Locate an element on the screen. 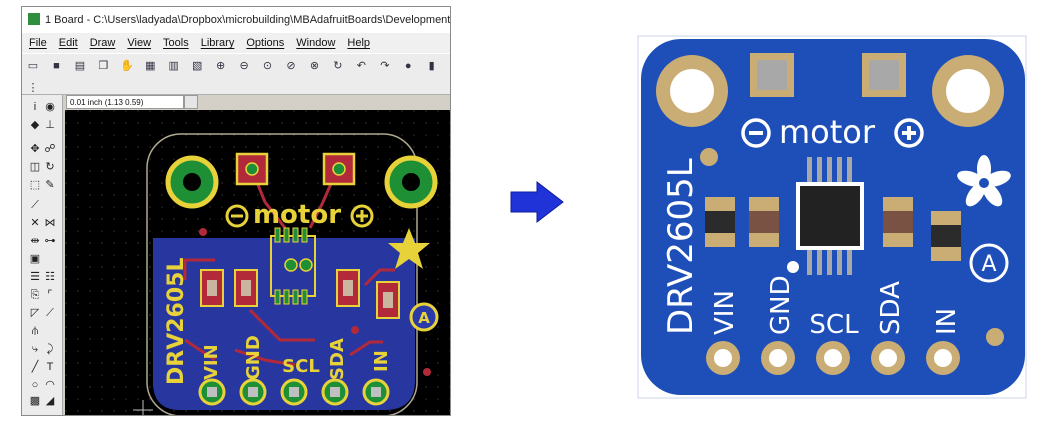 This screenshot has height=423, width=1051. open-icon: ▭ is located at coordinates (33, 66).